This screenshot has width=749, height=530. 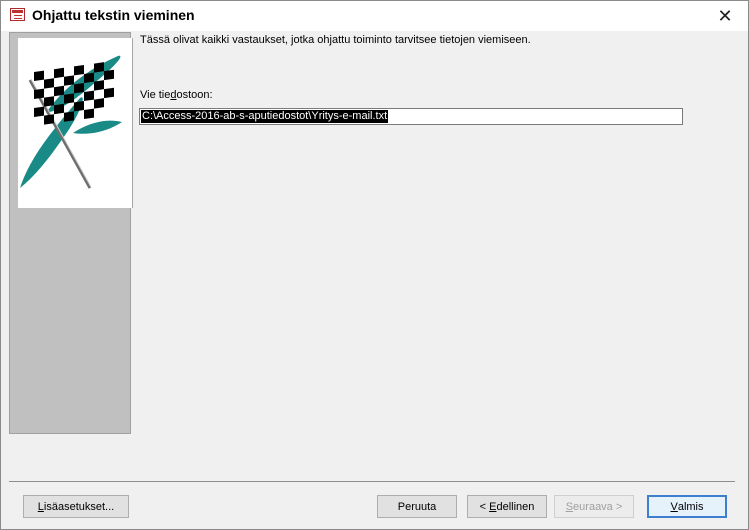 I want to click on next-accelerator: S, so click(x=569, y=506).